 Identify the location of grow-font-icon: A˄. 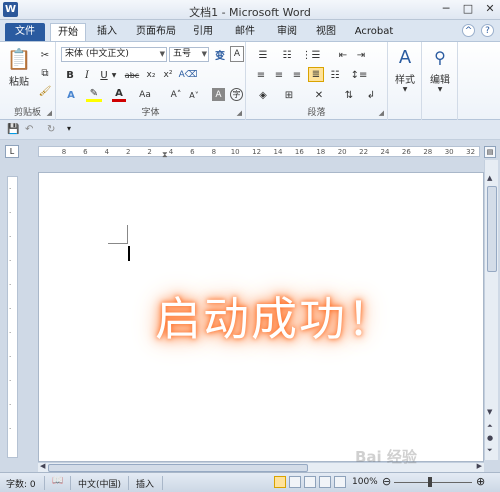
(176, 95).